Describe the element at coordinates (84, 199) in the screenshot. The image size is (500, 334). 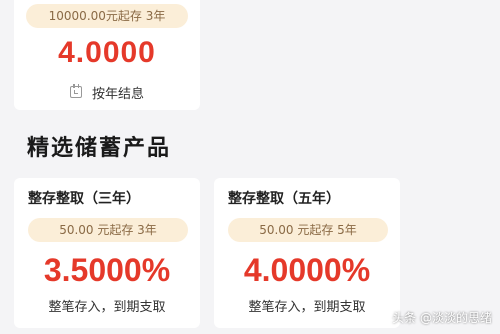
I see `product-name: 整存整取（三年）` at that location.